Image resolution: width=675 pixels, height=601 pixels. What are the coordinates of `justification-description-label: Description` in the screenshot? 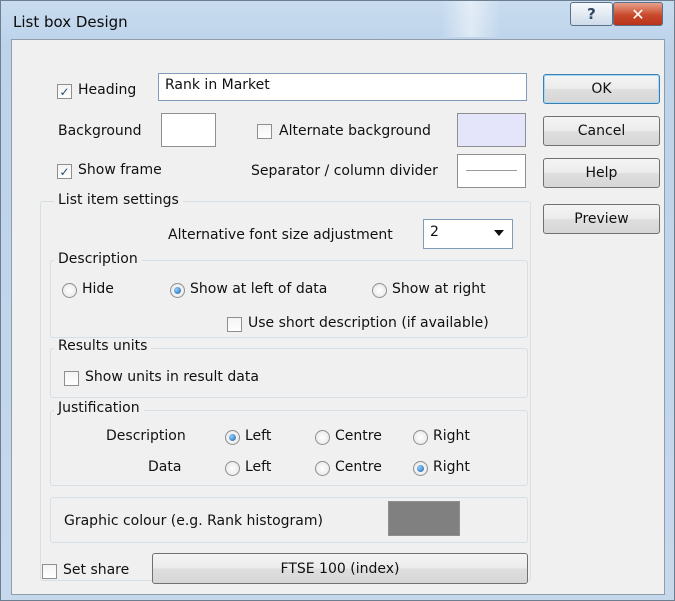 It's located at (146, 436).